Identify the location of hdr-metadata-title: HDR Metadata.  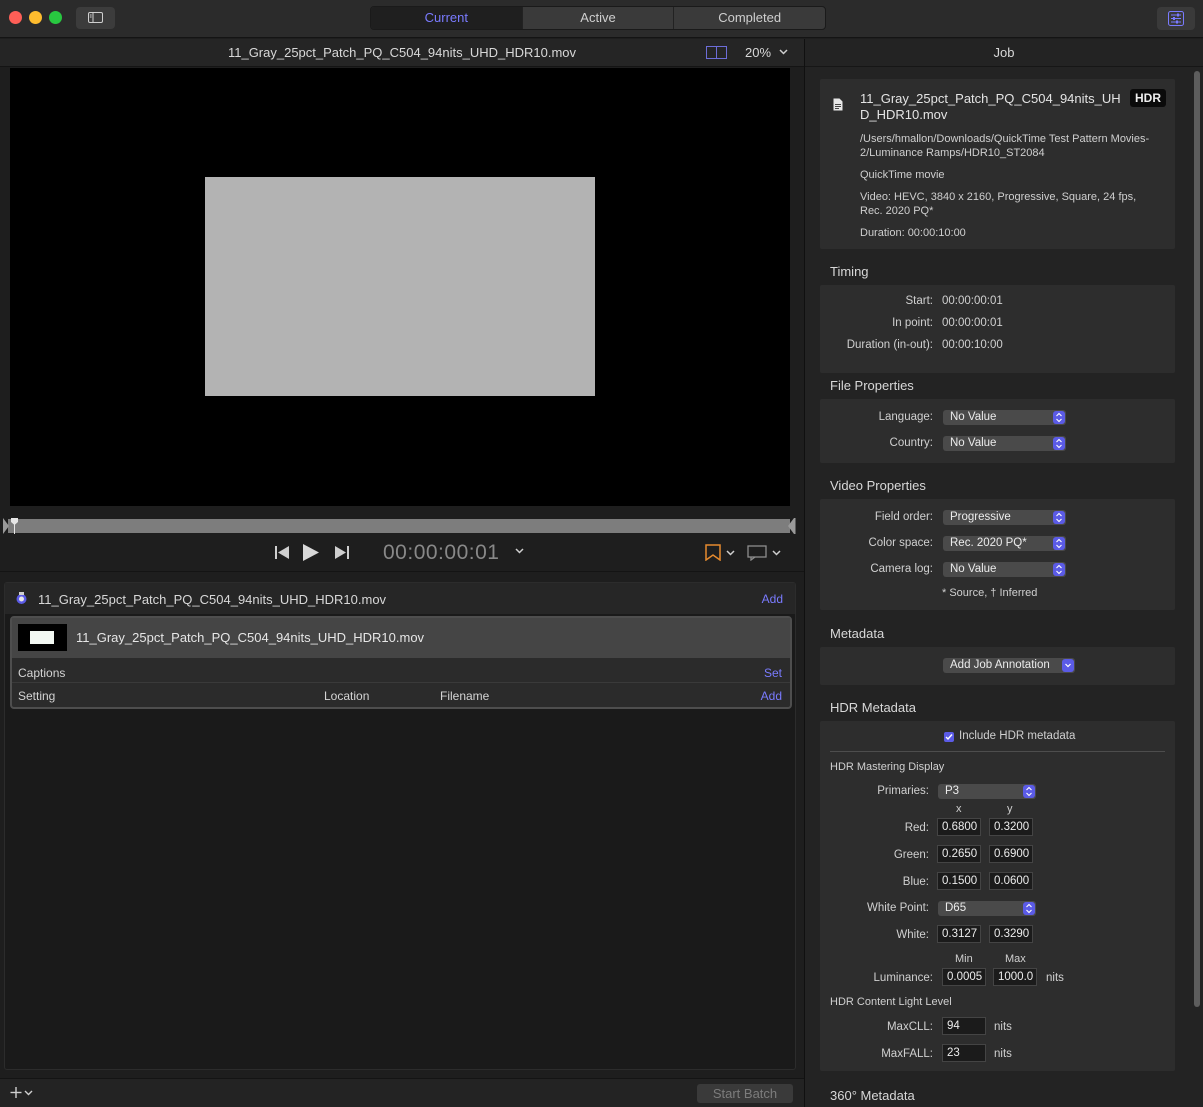
(873, 707).